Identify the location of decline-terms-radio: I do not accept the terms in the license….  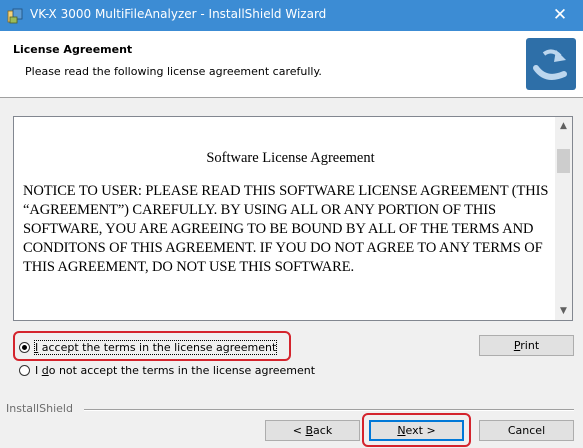
(167, 370).